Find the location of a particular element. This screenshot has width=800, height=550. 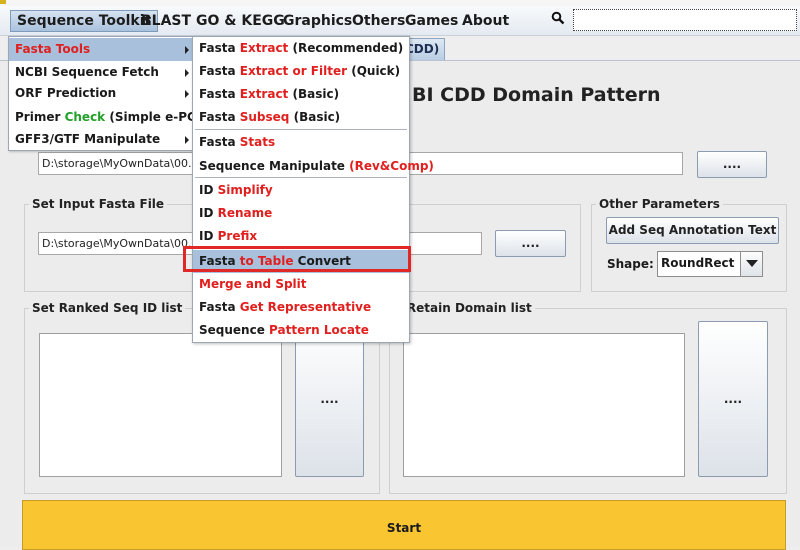

chevron-down-icon is located at coordinates (752, 263).